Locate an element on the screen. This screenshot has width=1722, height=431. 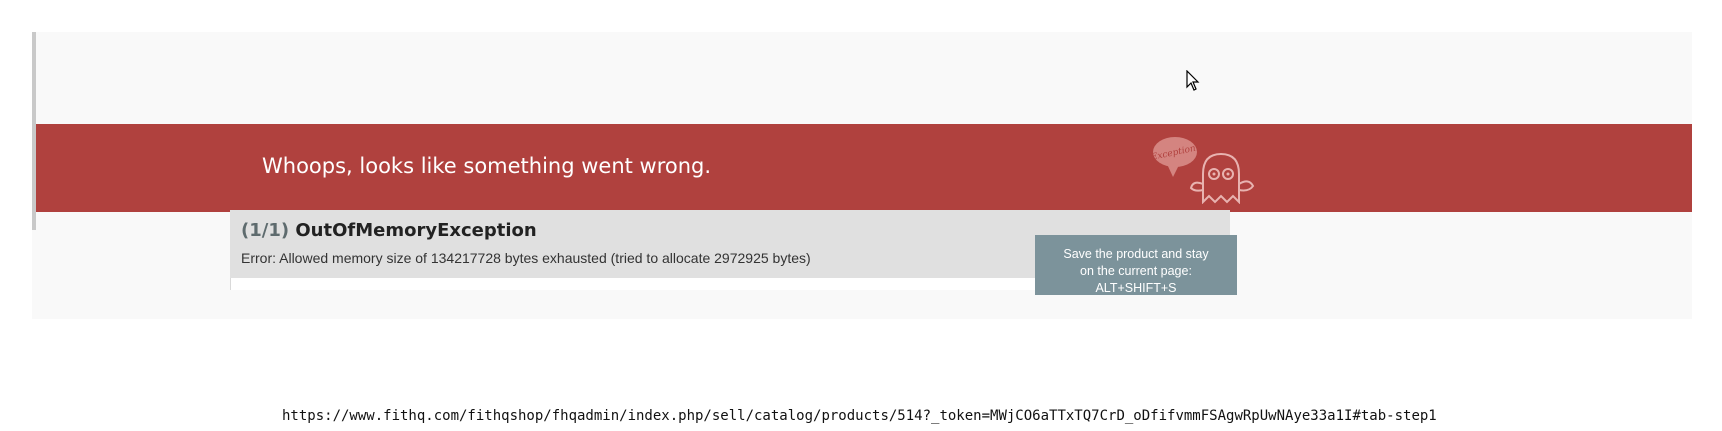
tooltip-line-3: ALT+SHIFT+S is located at coordinates (1136, 288).